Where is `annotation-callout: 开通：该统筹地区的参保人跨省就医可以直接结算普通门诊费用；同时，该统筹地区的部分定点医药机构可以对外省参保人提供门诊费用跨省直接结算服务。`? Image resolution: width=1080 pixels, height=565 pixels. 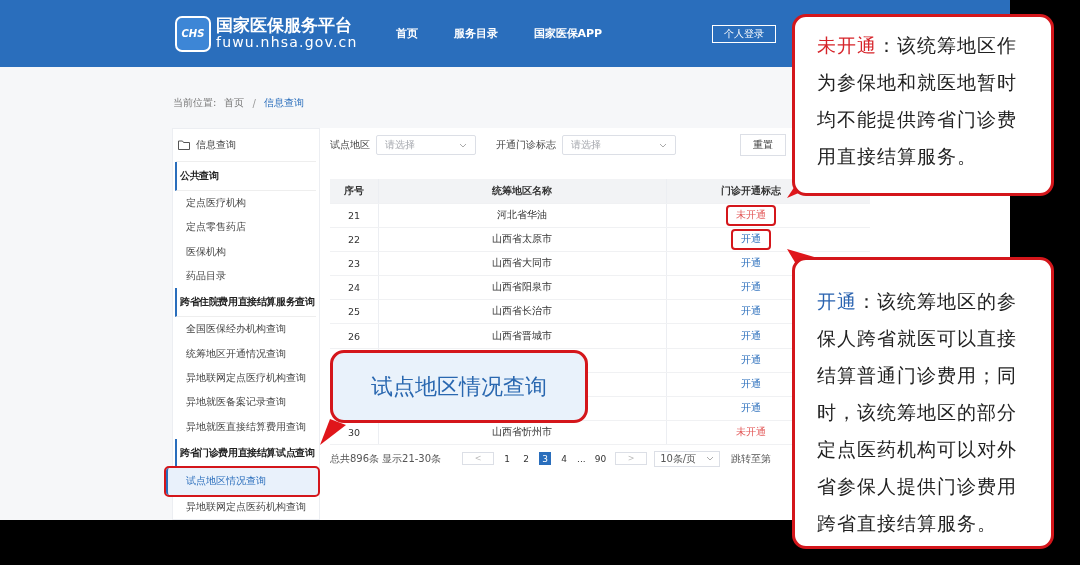 annotation-callout: 开通：该统筹地区的参保人跨省就医可以直接结算普通门诊费用；同时，该统筹地区的部分定点医药机构可以对外省参保人提供门诊费用跨省直接结算服务。 is located at coordinates (923, 403).